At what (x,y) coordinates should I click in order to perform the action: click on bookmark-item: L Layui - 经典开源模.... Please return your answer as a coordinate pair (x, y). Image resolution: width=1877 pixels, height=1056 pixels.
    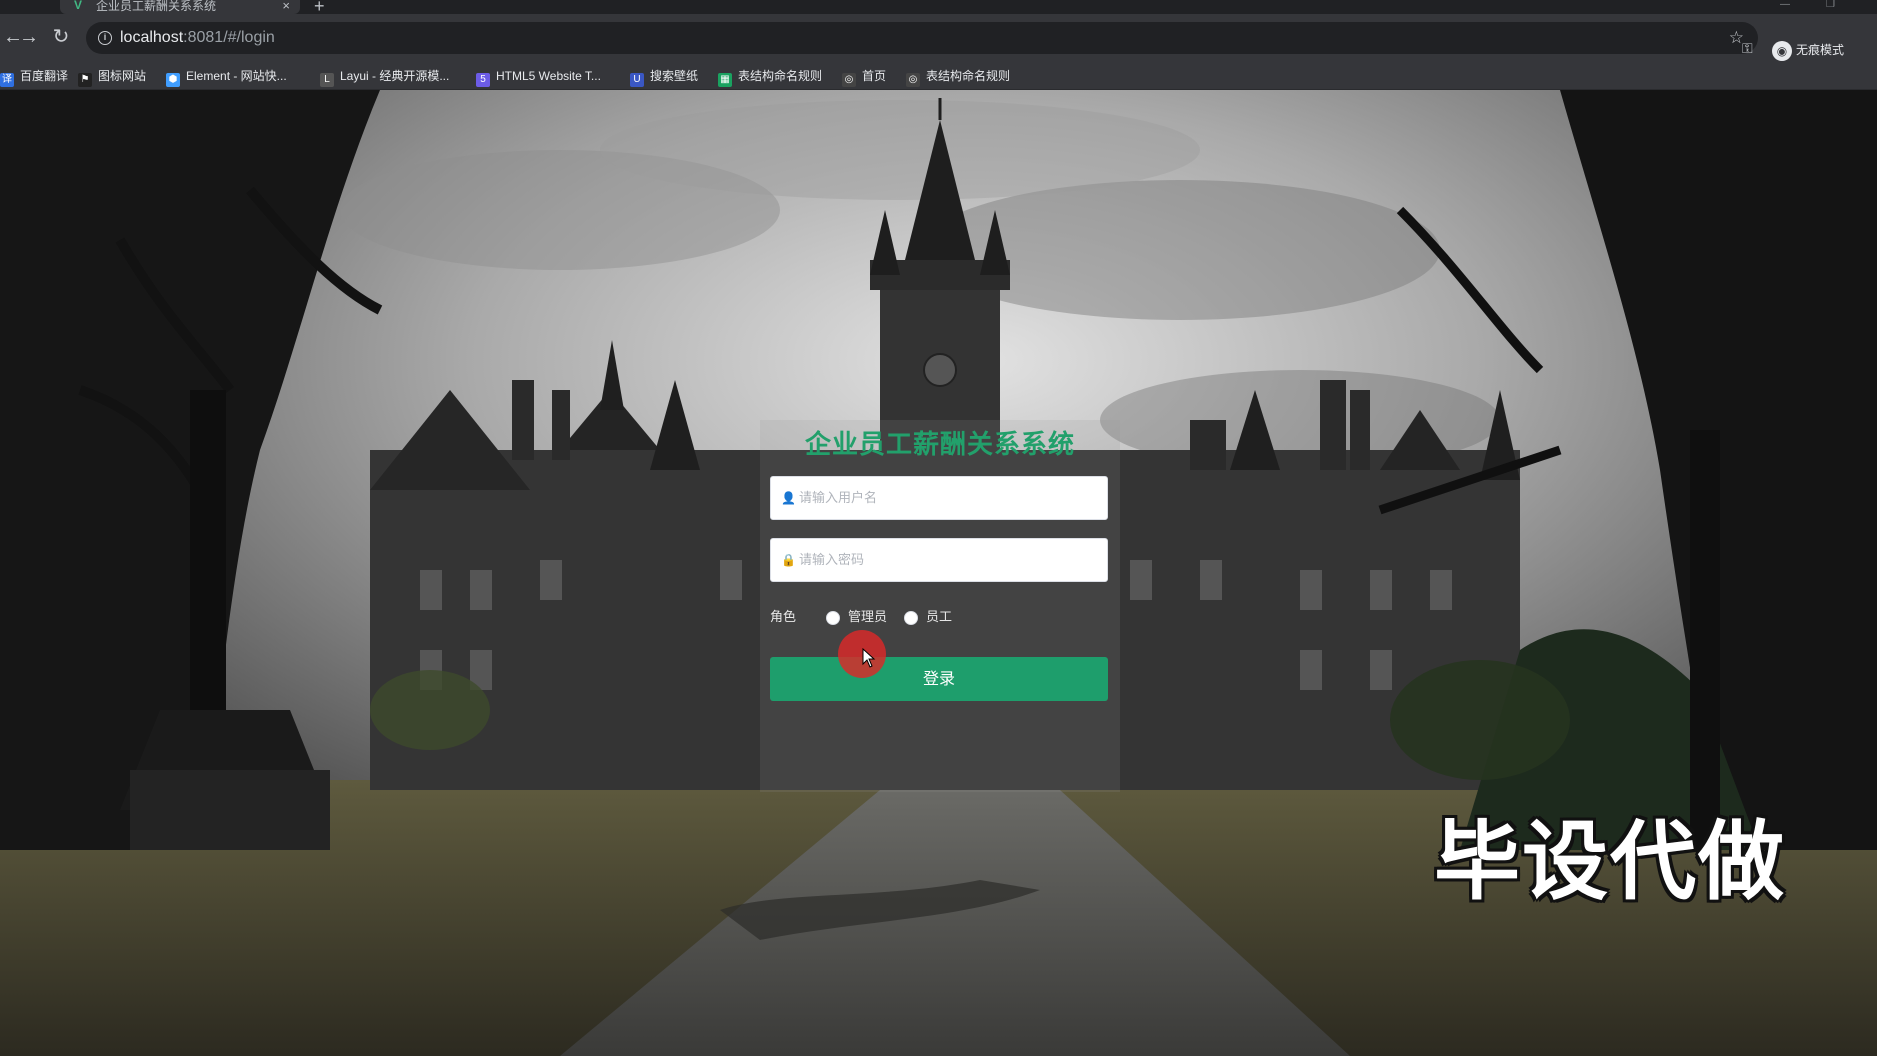
    Looking at the image, I should click on (384, 76).